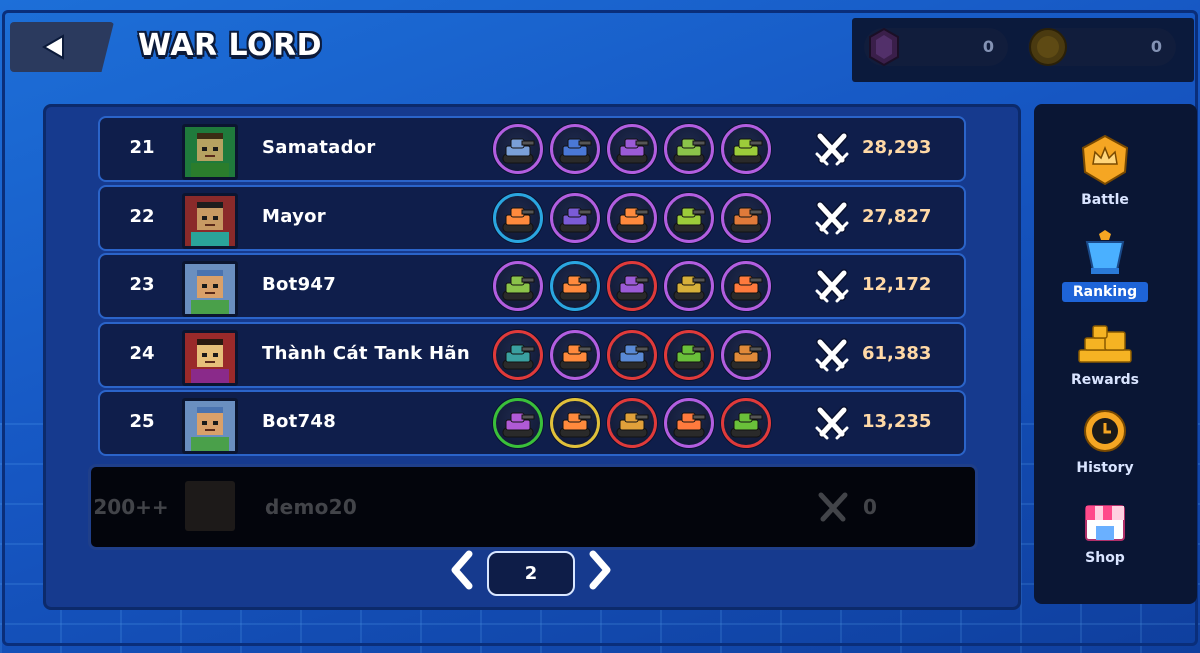 This screenshot has height=653, width=1200. I want to click on player-name: Mayor, so click(294, 216).